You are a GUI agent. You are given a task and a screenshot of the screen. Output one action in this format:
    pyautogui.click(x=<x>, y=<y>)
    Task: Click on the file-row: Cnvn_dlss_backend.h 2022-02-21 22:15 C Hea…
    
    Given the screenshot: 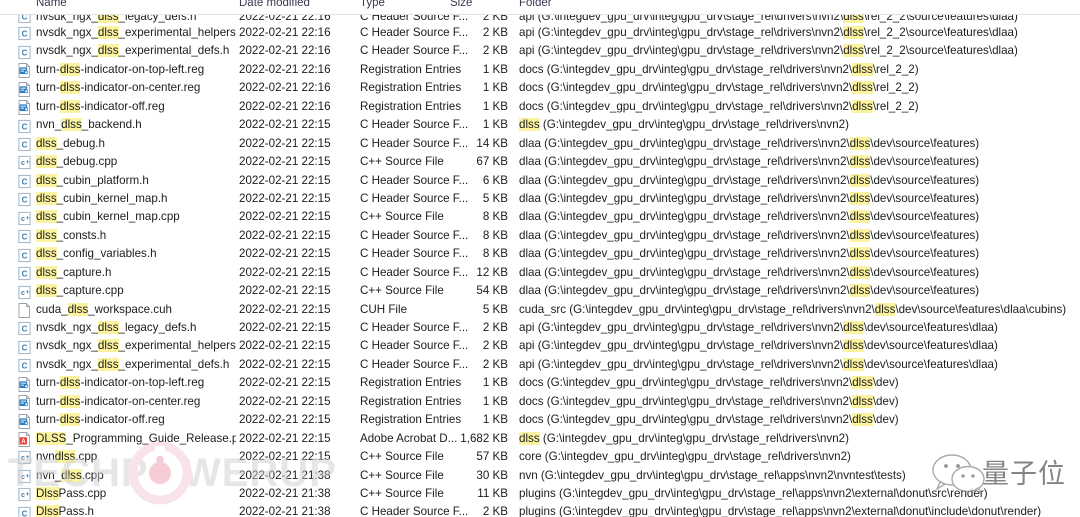 What is the action you would take?
    pyautogui.click(x=540, y=125)
    